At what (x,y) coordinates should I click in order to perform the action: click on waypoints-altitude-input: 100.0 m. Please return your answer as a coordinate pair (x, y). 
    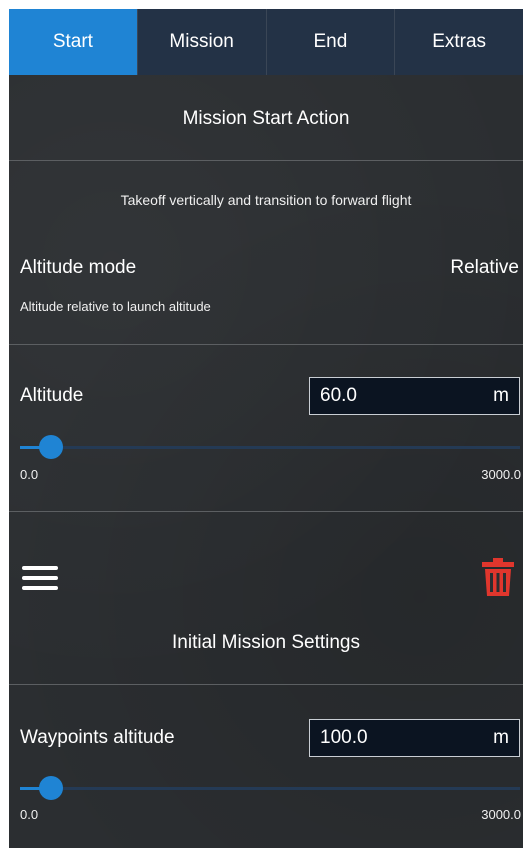
    Looking at the image, I should click on (414, 738).